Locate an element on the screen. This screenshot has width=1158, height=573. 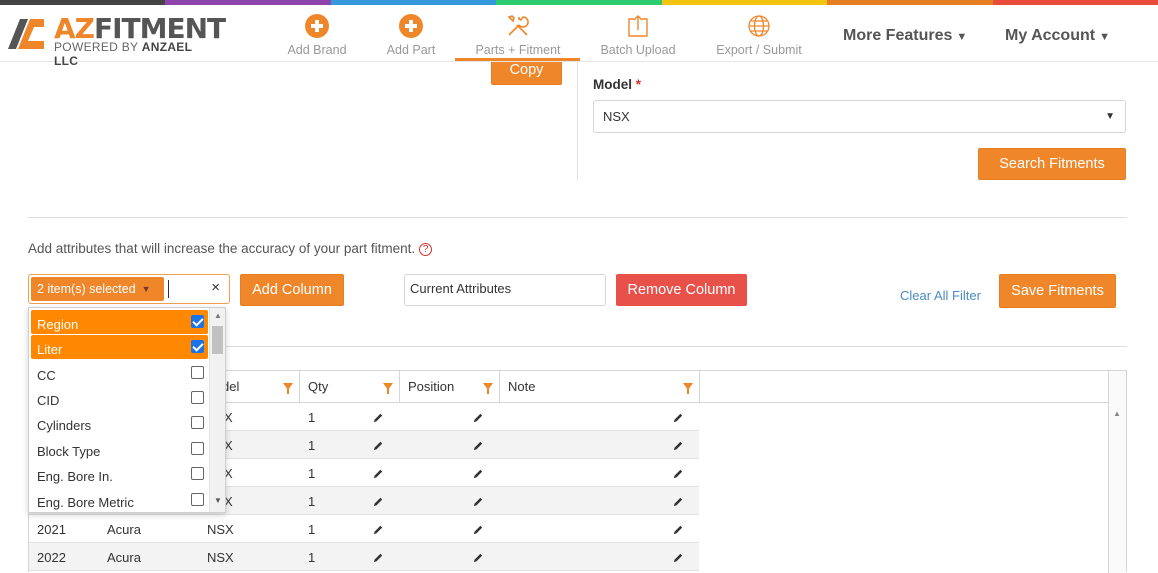
clear-selection-icon: × is located at coordinates (215, 287).